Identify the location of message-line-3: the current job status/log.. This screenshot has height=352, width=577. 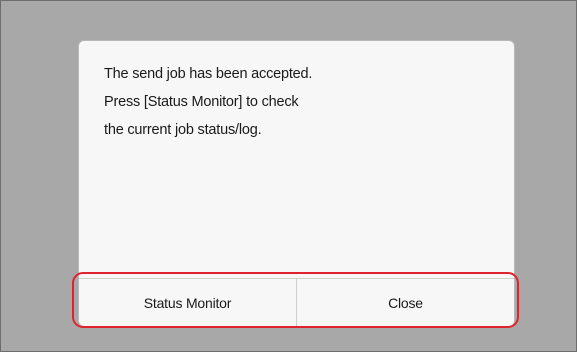
(183, 130).